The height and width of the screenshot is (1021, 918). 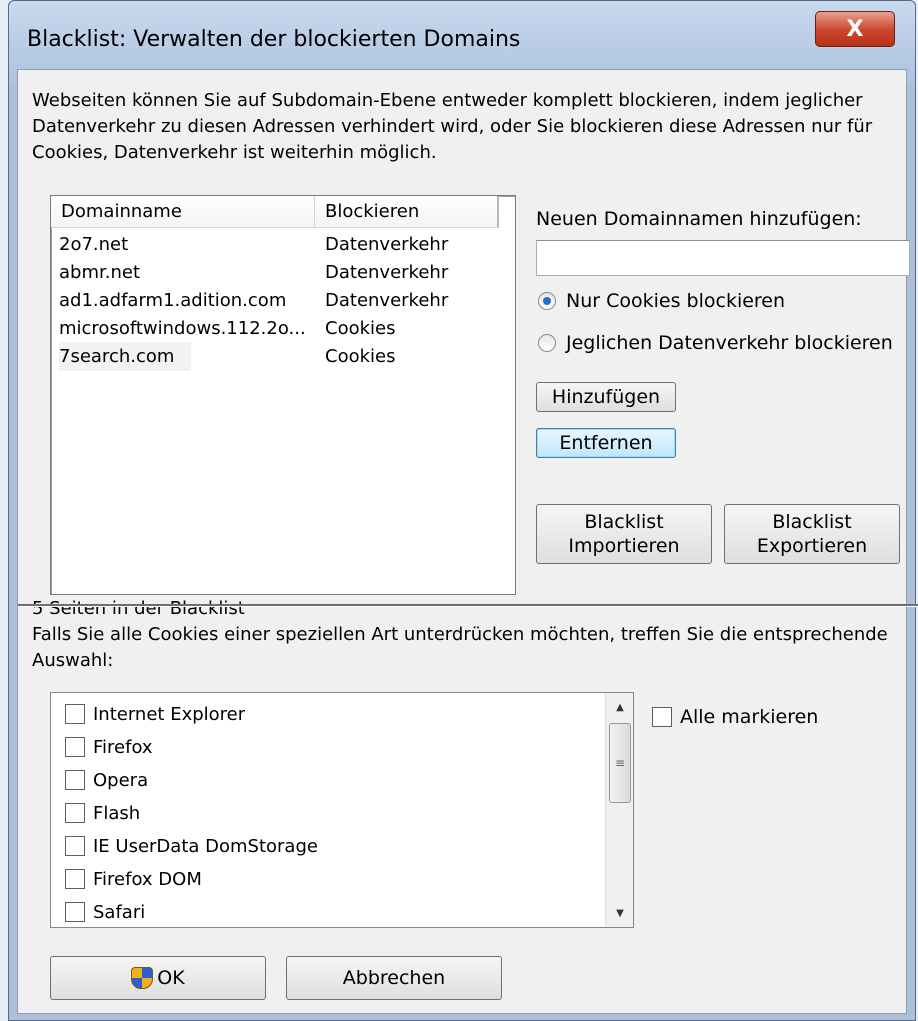 What do you see at coordinates (624, 534) in the screenshot?
I see `import-blacklist-button: Blacklist Importieren` at bounding box center [624, 534].